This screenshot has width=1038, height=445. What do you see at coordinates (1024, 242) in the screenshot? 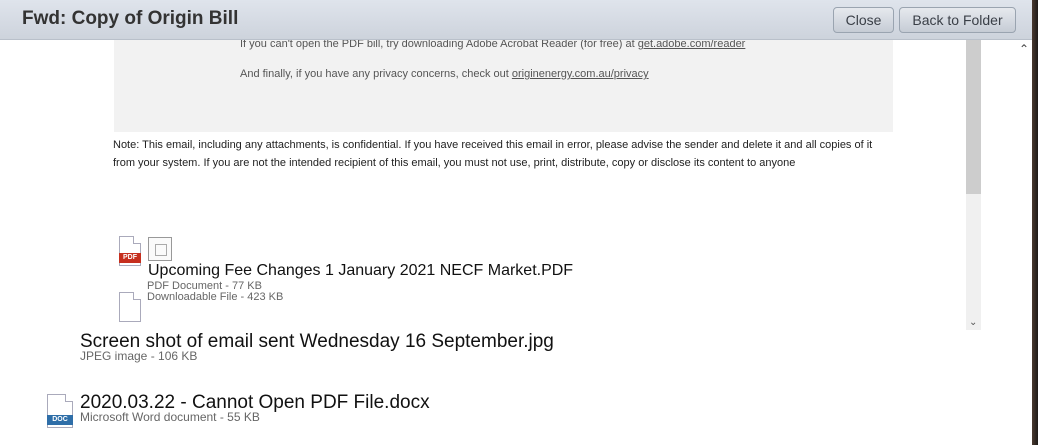
I see `outer-scrollbar` at bounding box center [1024, 242].